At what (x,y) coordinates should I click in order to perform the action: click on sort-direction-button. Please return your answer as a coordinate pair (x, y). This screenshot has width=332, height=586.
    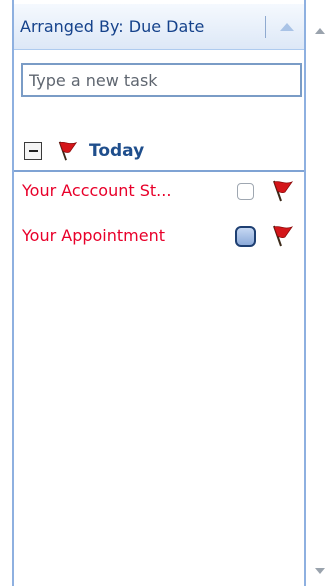
    Looking at the image, I should click on (286, 27).